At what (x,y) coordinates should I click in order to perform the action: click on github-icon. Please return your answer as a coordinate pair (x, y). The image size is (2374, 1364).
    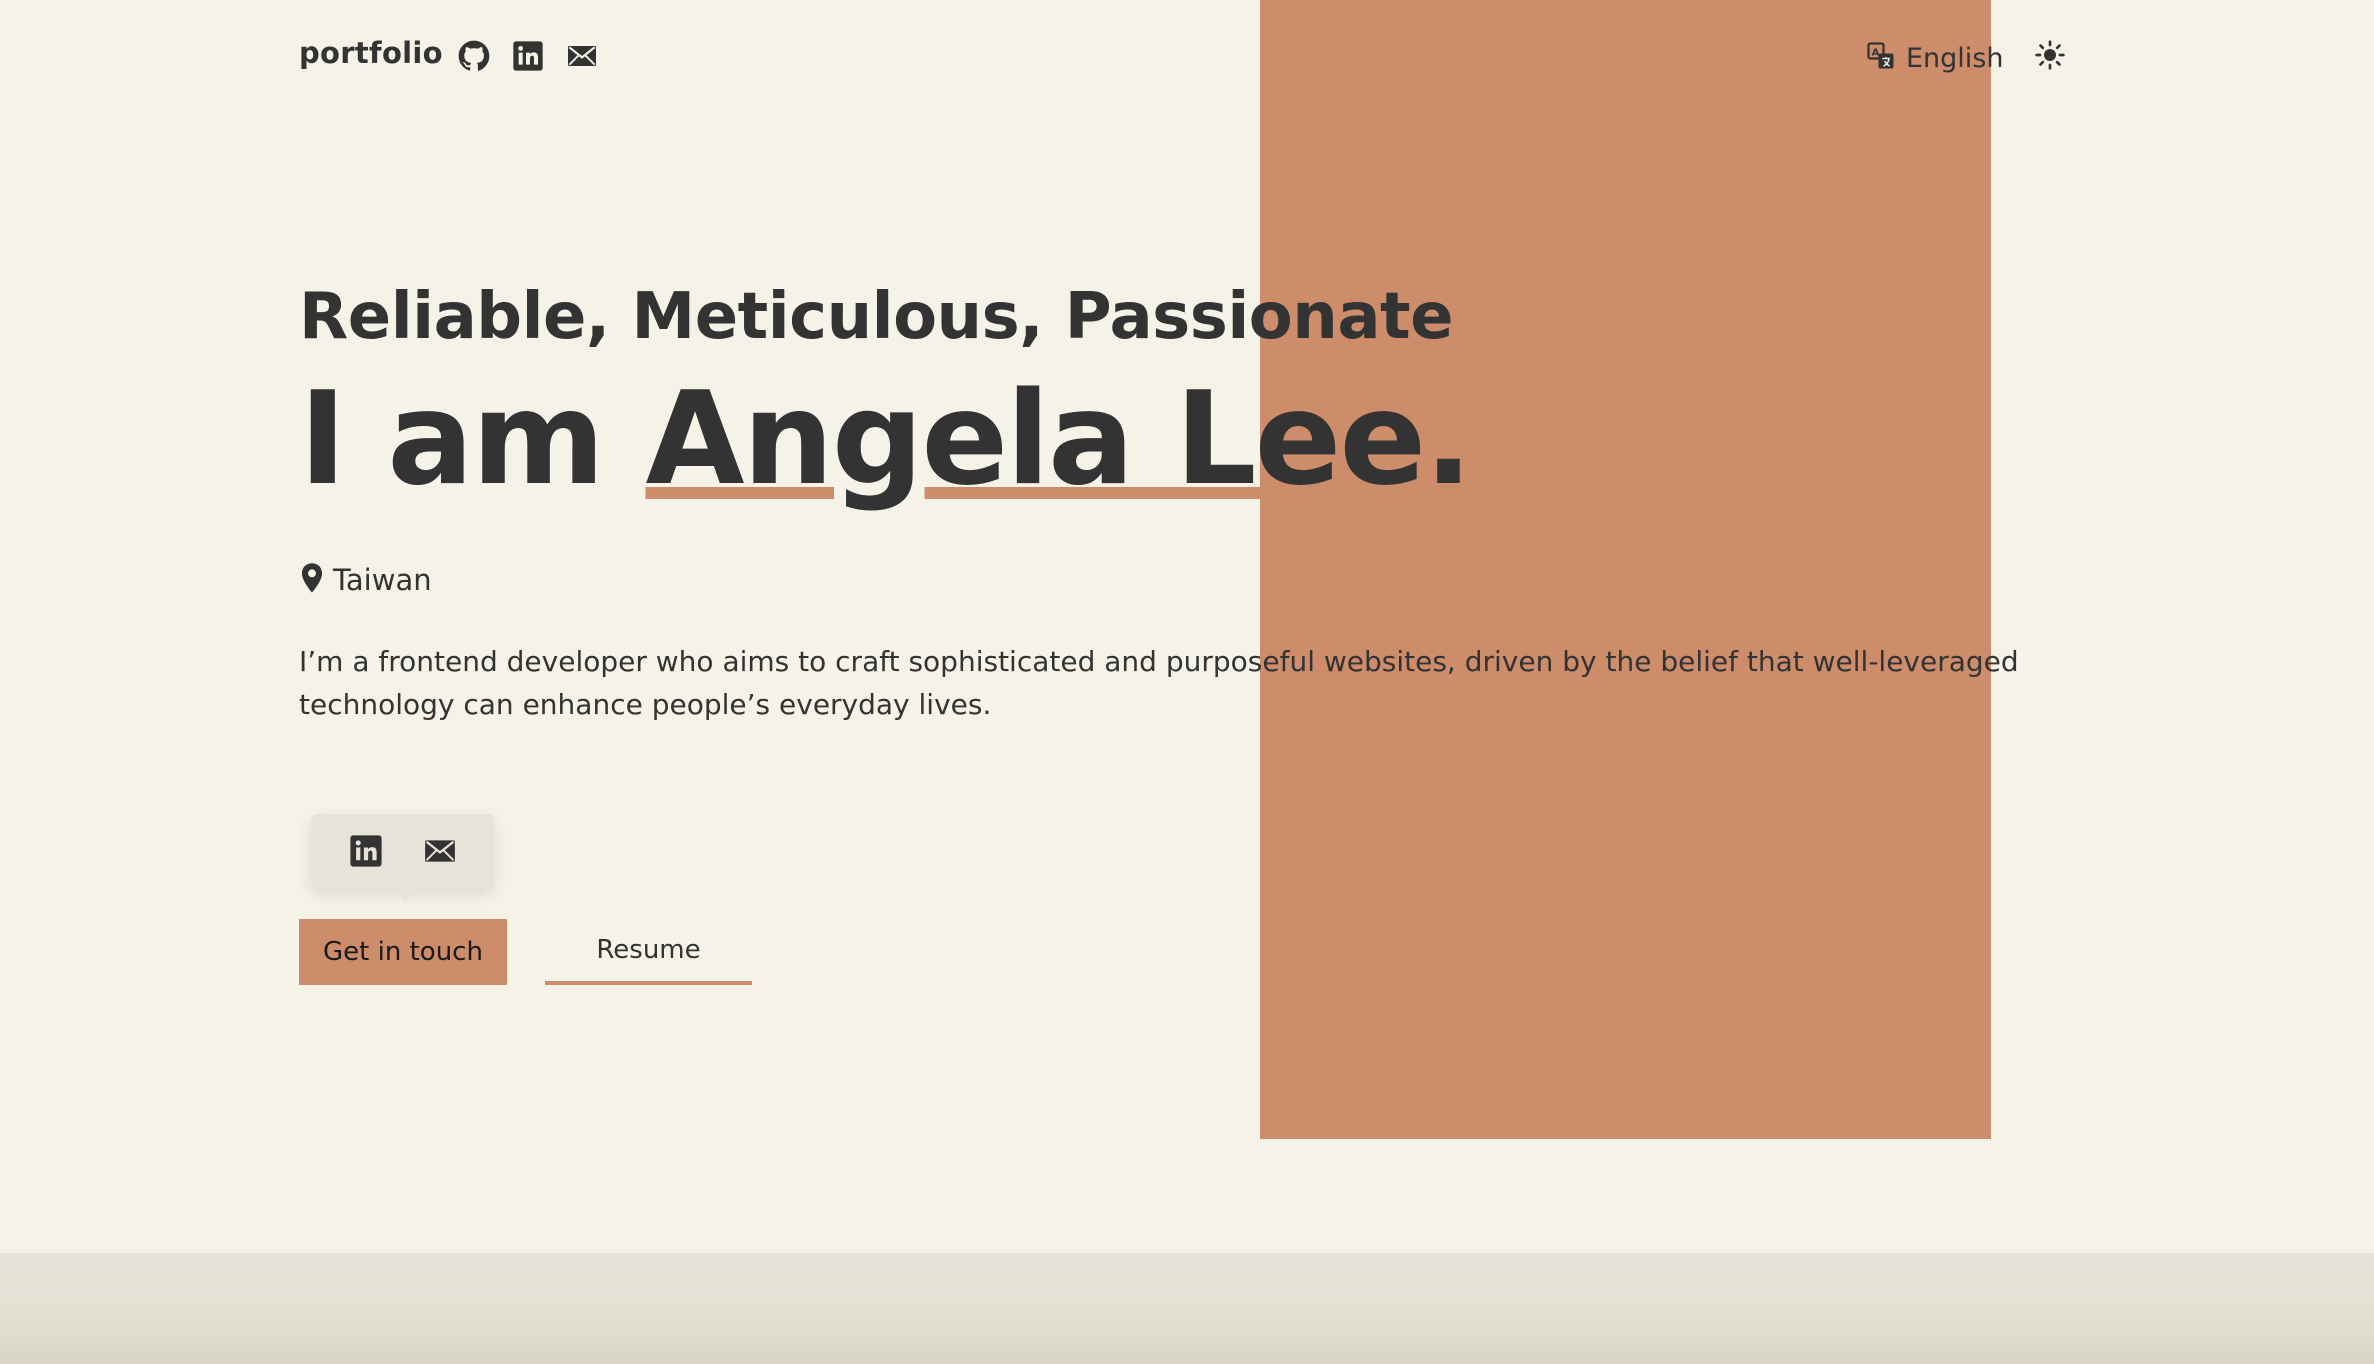
    Looking at the image, I should click on (474, 56).